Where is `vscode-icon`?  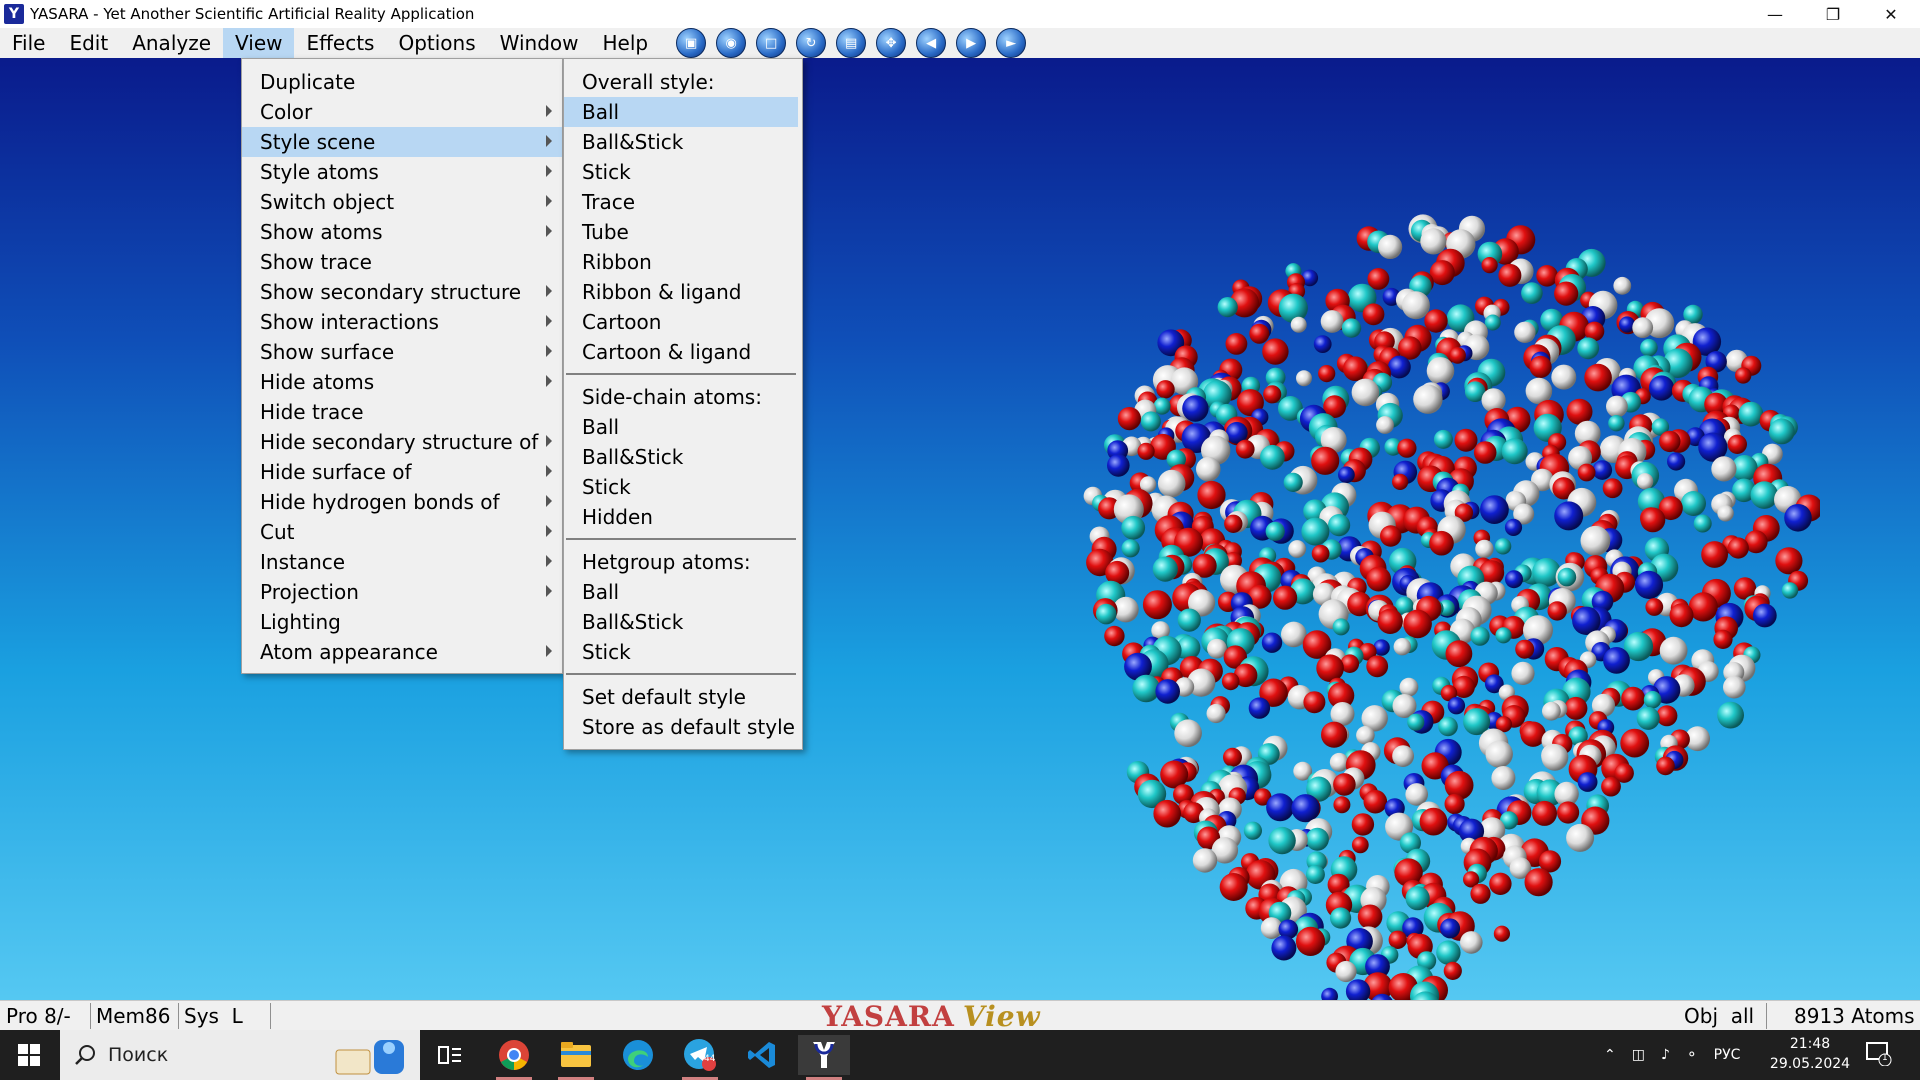 vscode-icon is located at coordinates (762, 1055).